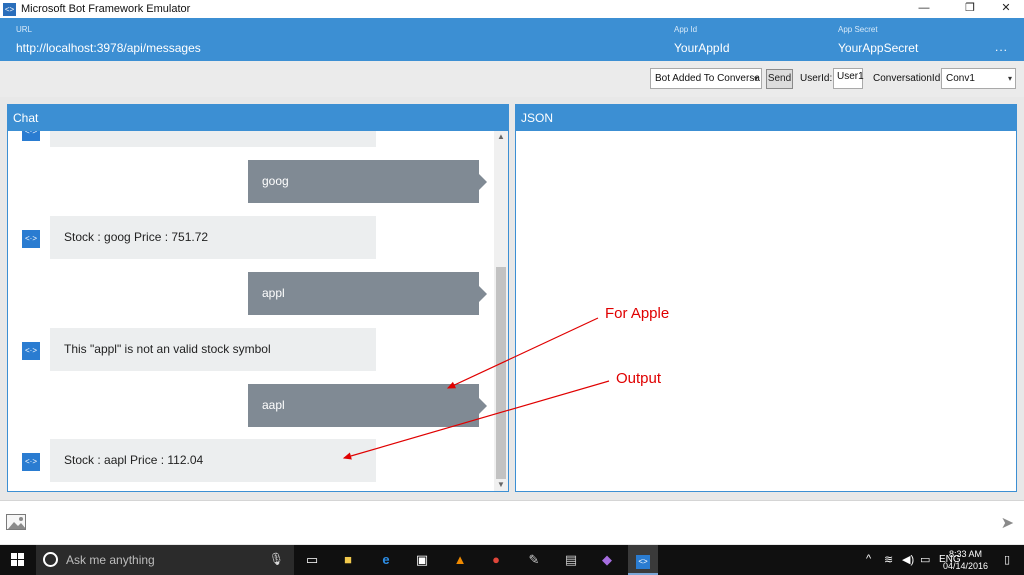 Image resolution: width=1024 pixels, height=575 pixels. I want to click on start-button, so click(18, 560).